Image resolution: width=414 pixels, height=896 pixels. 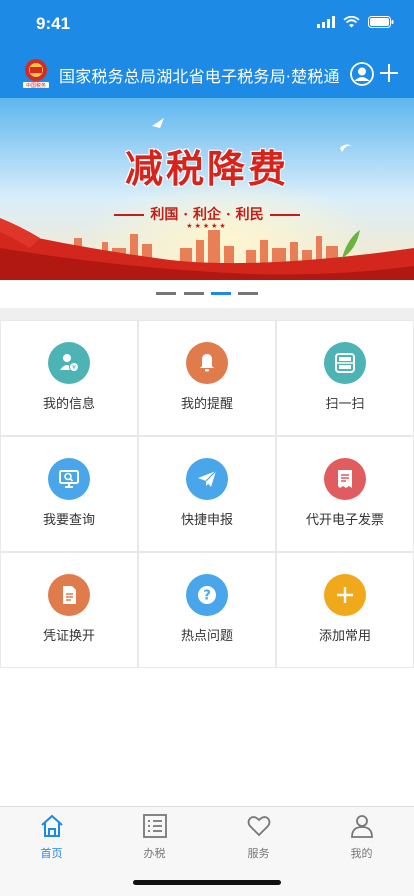 I want to click on my-info-icon-circle: ¥, so click(x=69, y=363).